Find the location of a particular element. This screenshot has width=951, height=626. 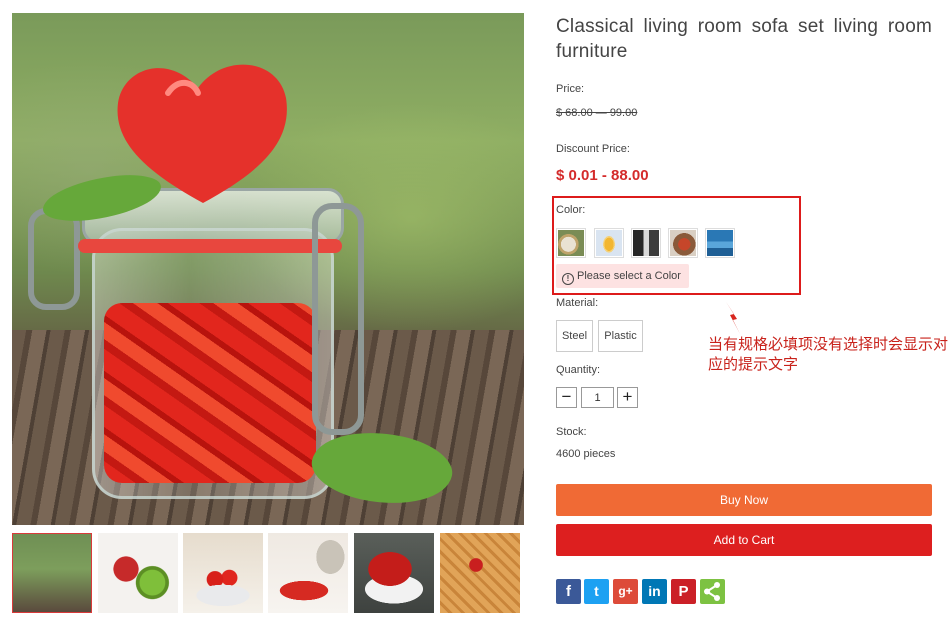

share-icon is located at coordinates (712, 591).